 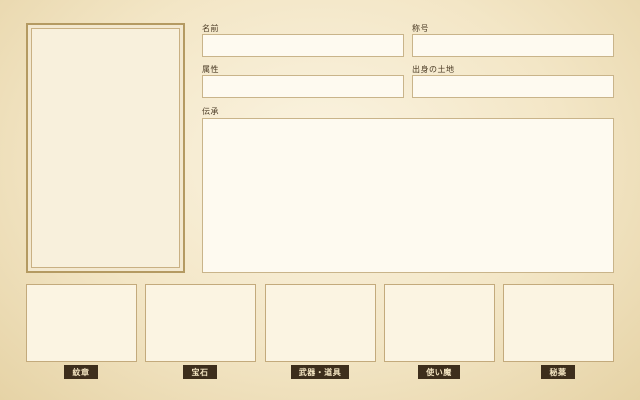 What do you see at coordinates (558, 323) in the screenshot?
I see `slot-elixir` at bounding box center [558, 323].